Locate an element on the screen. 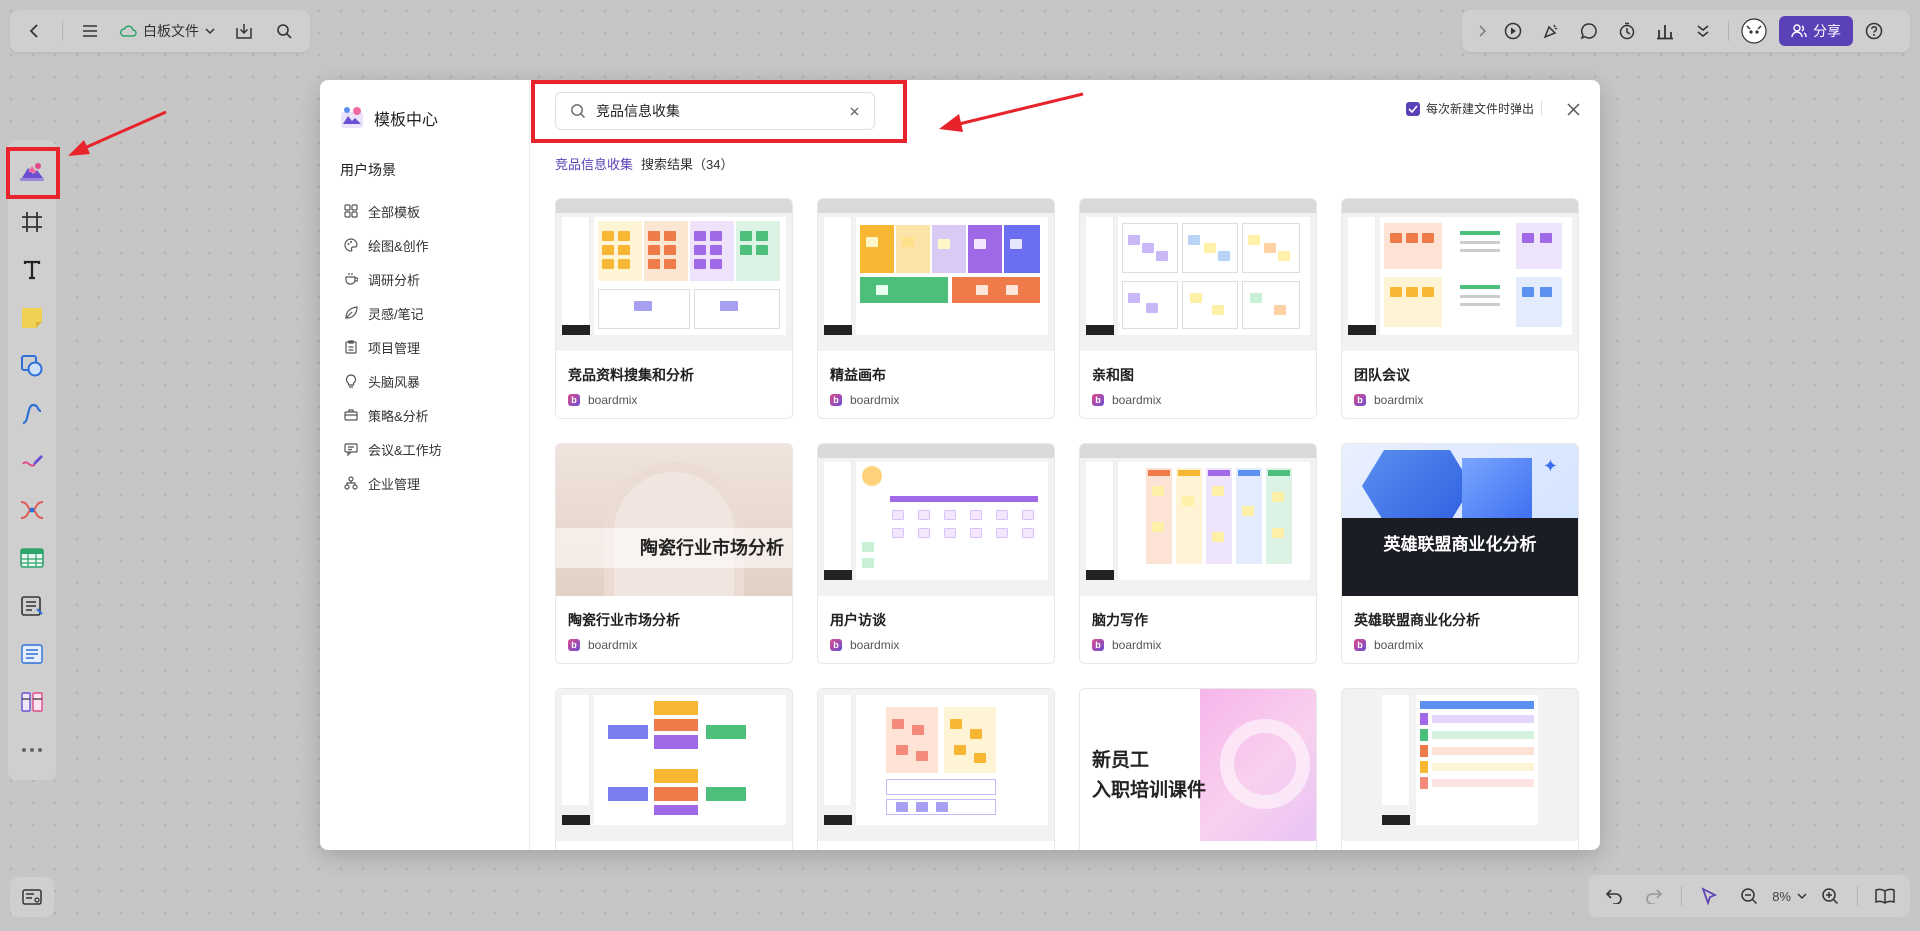  leaf-icon is located at coordinates (351, 312).